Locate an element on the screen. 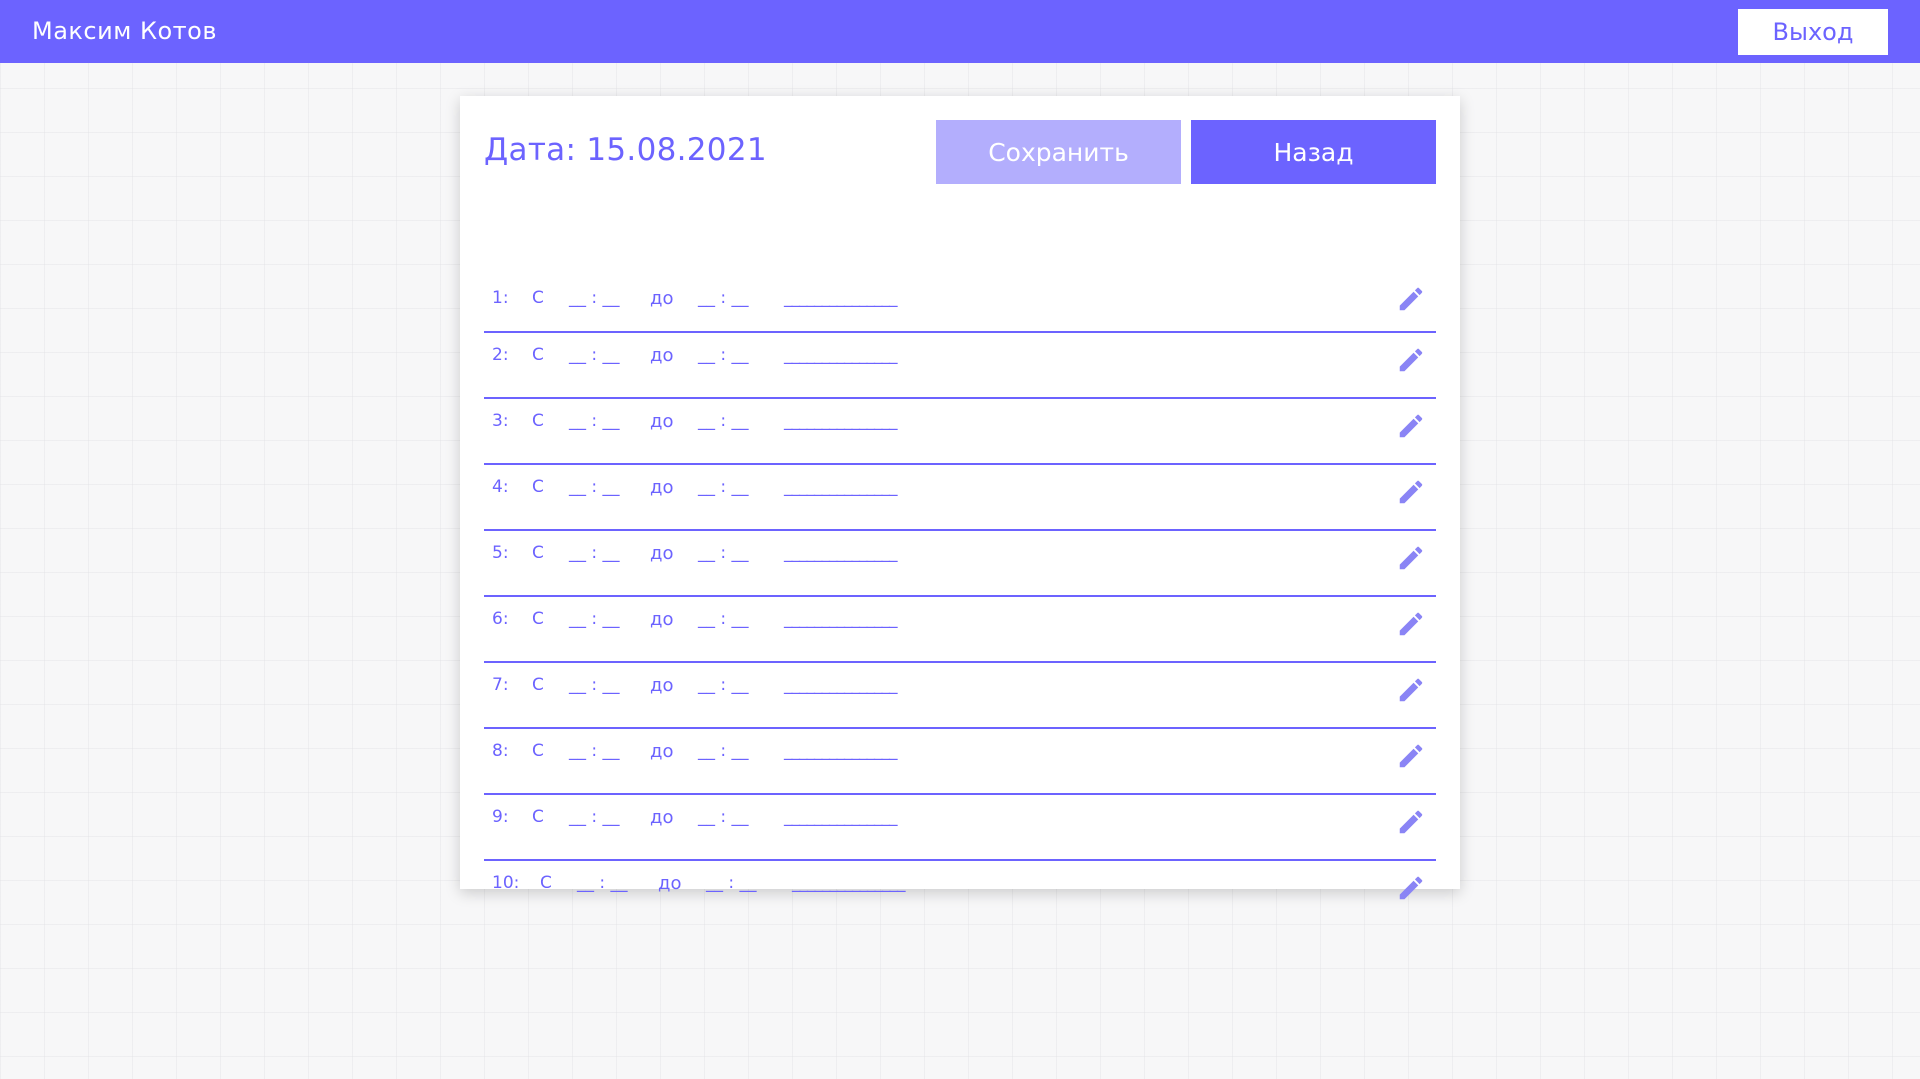  schedule-row: 8: С __ : __ до __ : __ _______________ is located at coordinates (960, 762).